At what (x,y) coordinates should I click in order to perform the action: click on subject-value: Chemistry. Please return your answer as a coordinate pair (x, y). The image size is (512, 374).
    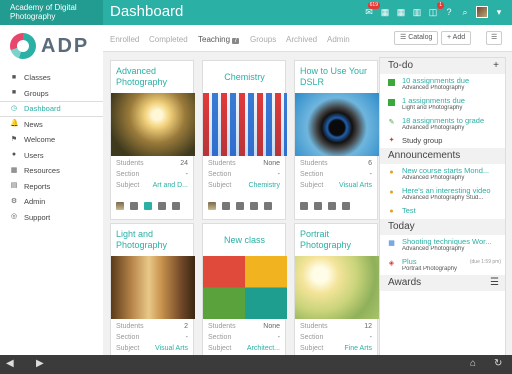
    Looking at the image, I should click on (264, 185).